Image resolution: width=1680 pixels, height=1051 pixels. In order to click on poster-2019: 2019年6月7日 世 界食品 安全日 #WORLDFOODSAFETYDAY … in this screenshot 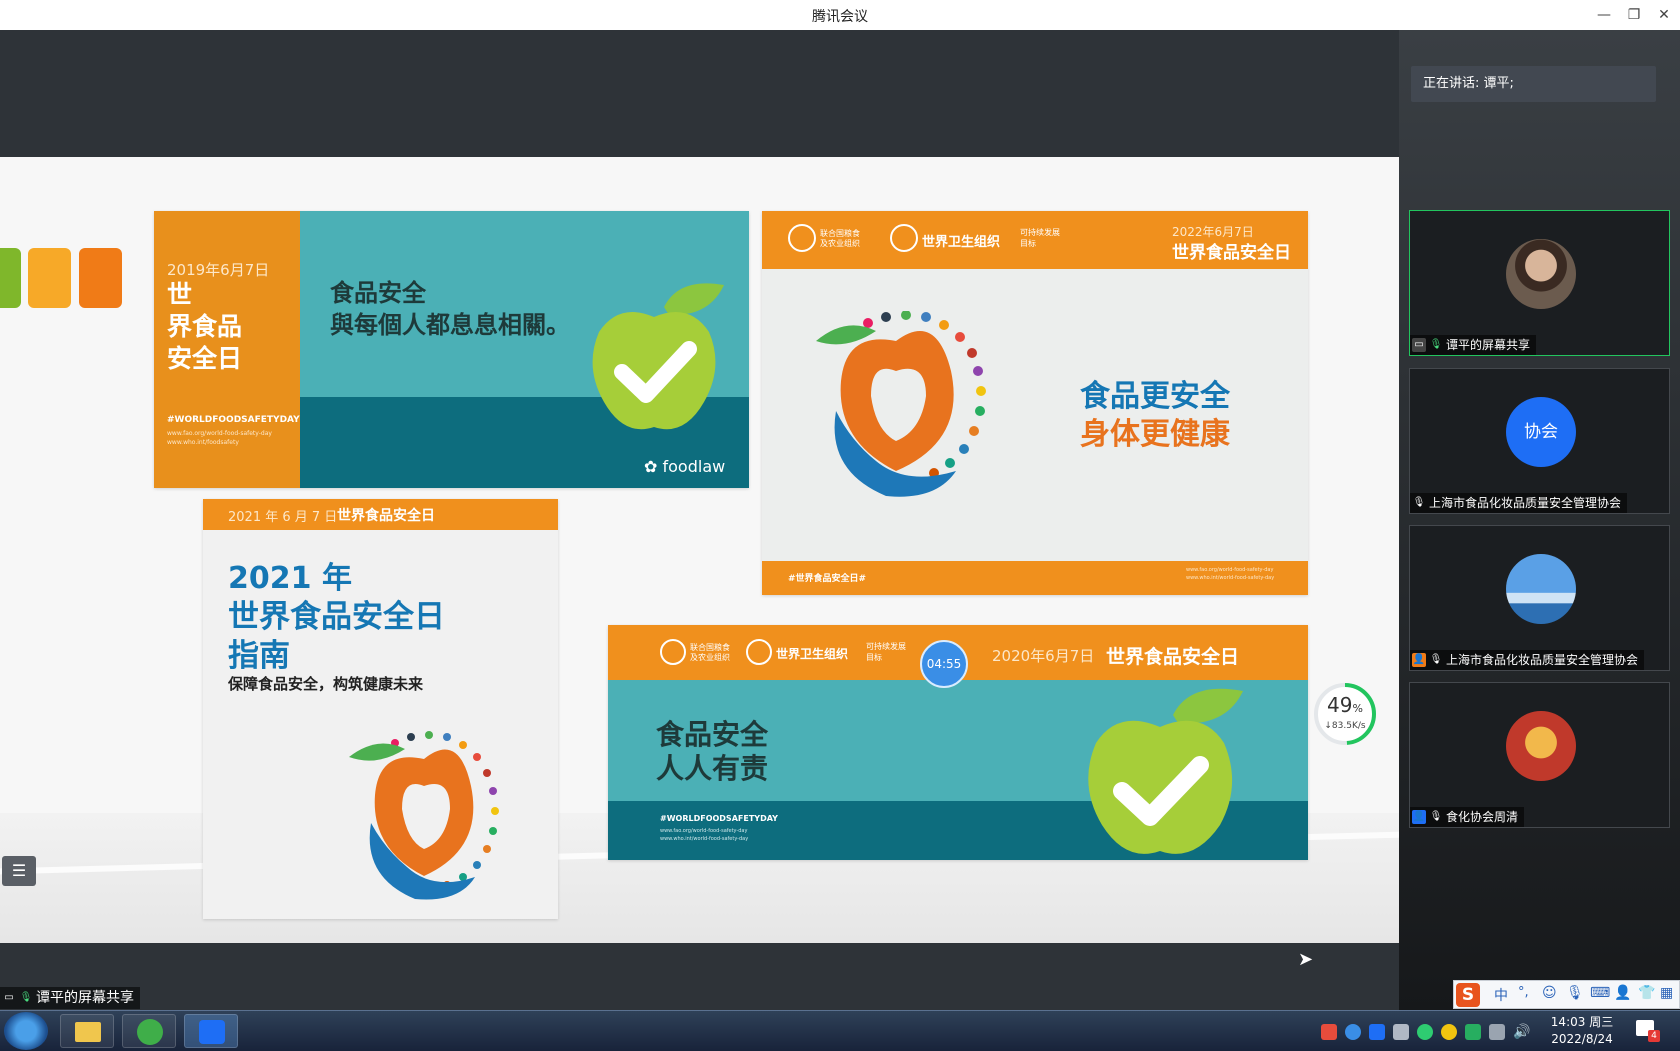, I will do `click(451, 349)`.